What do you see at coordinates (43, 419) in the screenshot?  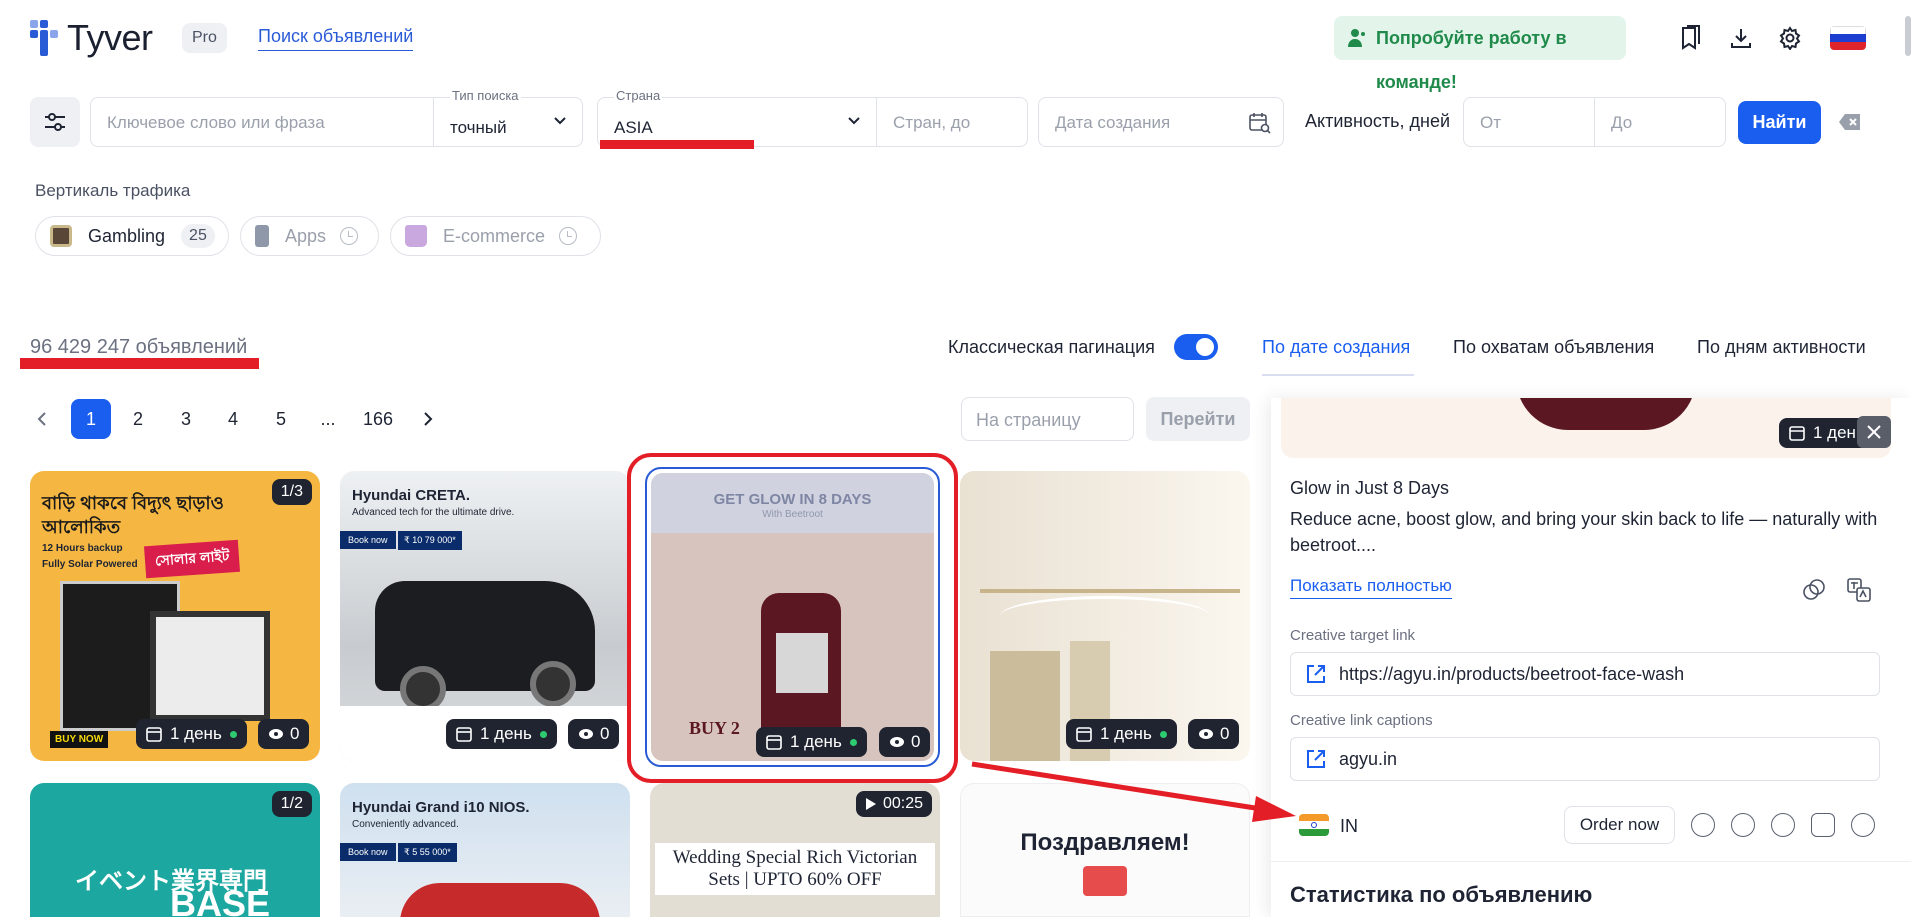 I see `chevron-left-icon` at bounding box center [43, 419].